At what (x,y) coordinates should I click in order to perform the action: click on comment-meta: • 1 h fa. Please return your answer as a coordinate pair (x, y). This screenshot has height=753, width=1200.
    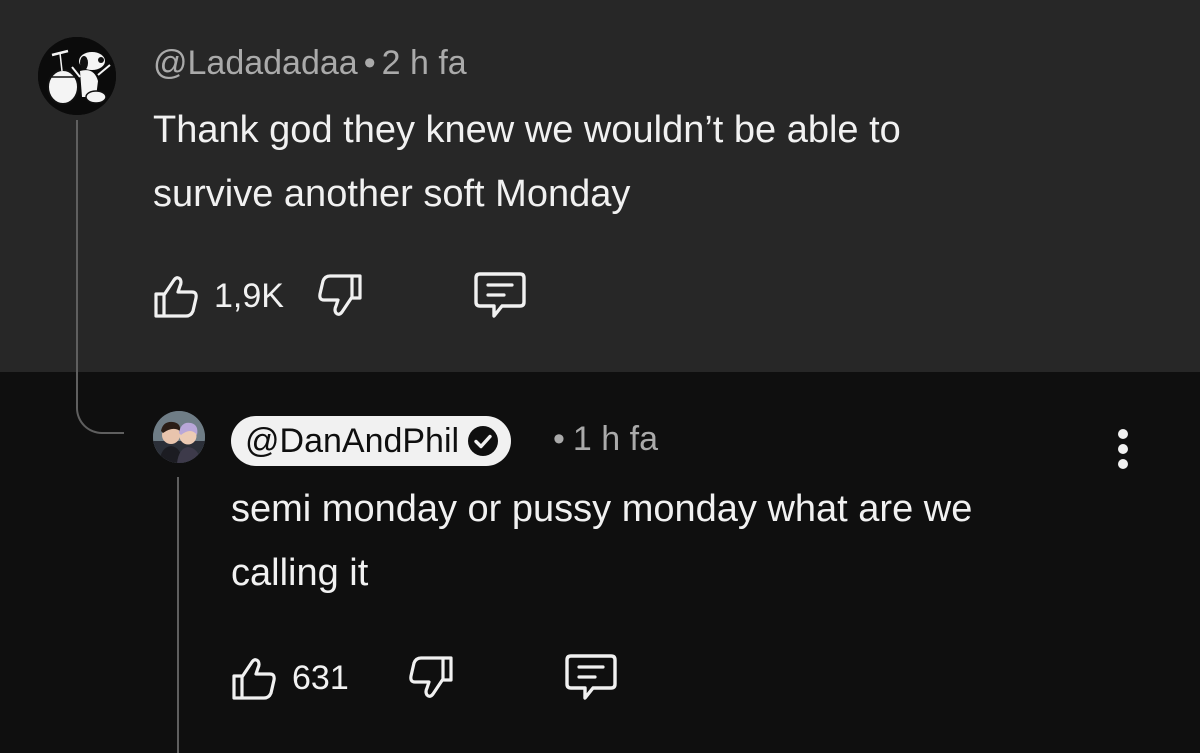
    Looking at the image, I should click on (605, 439).